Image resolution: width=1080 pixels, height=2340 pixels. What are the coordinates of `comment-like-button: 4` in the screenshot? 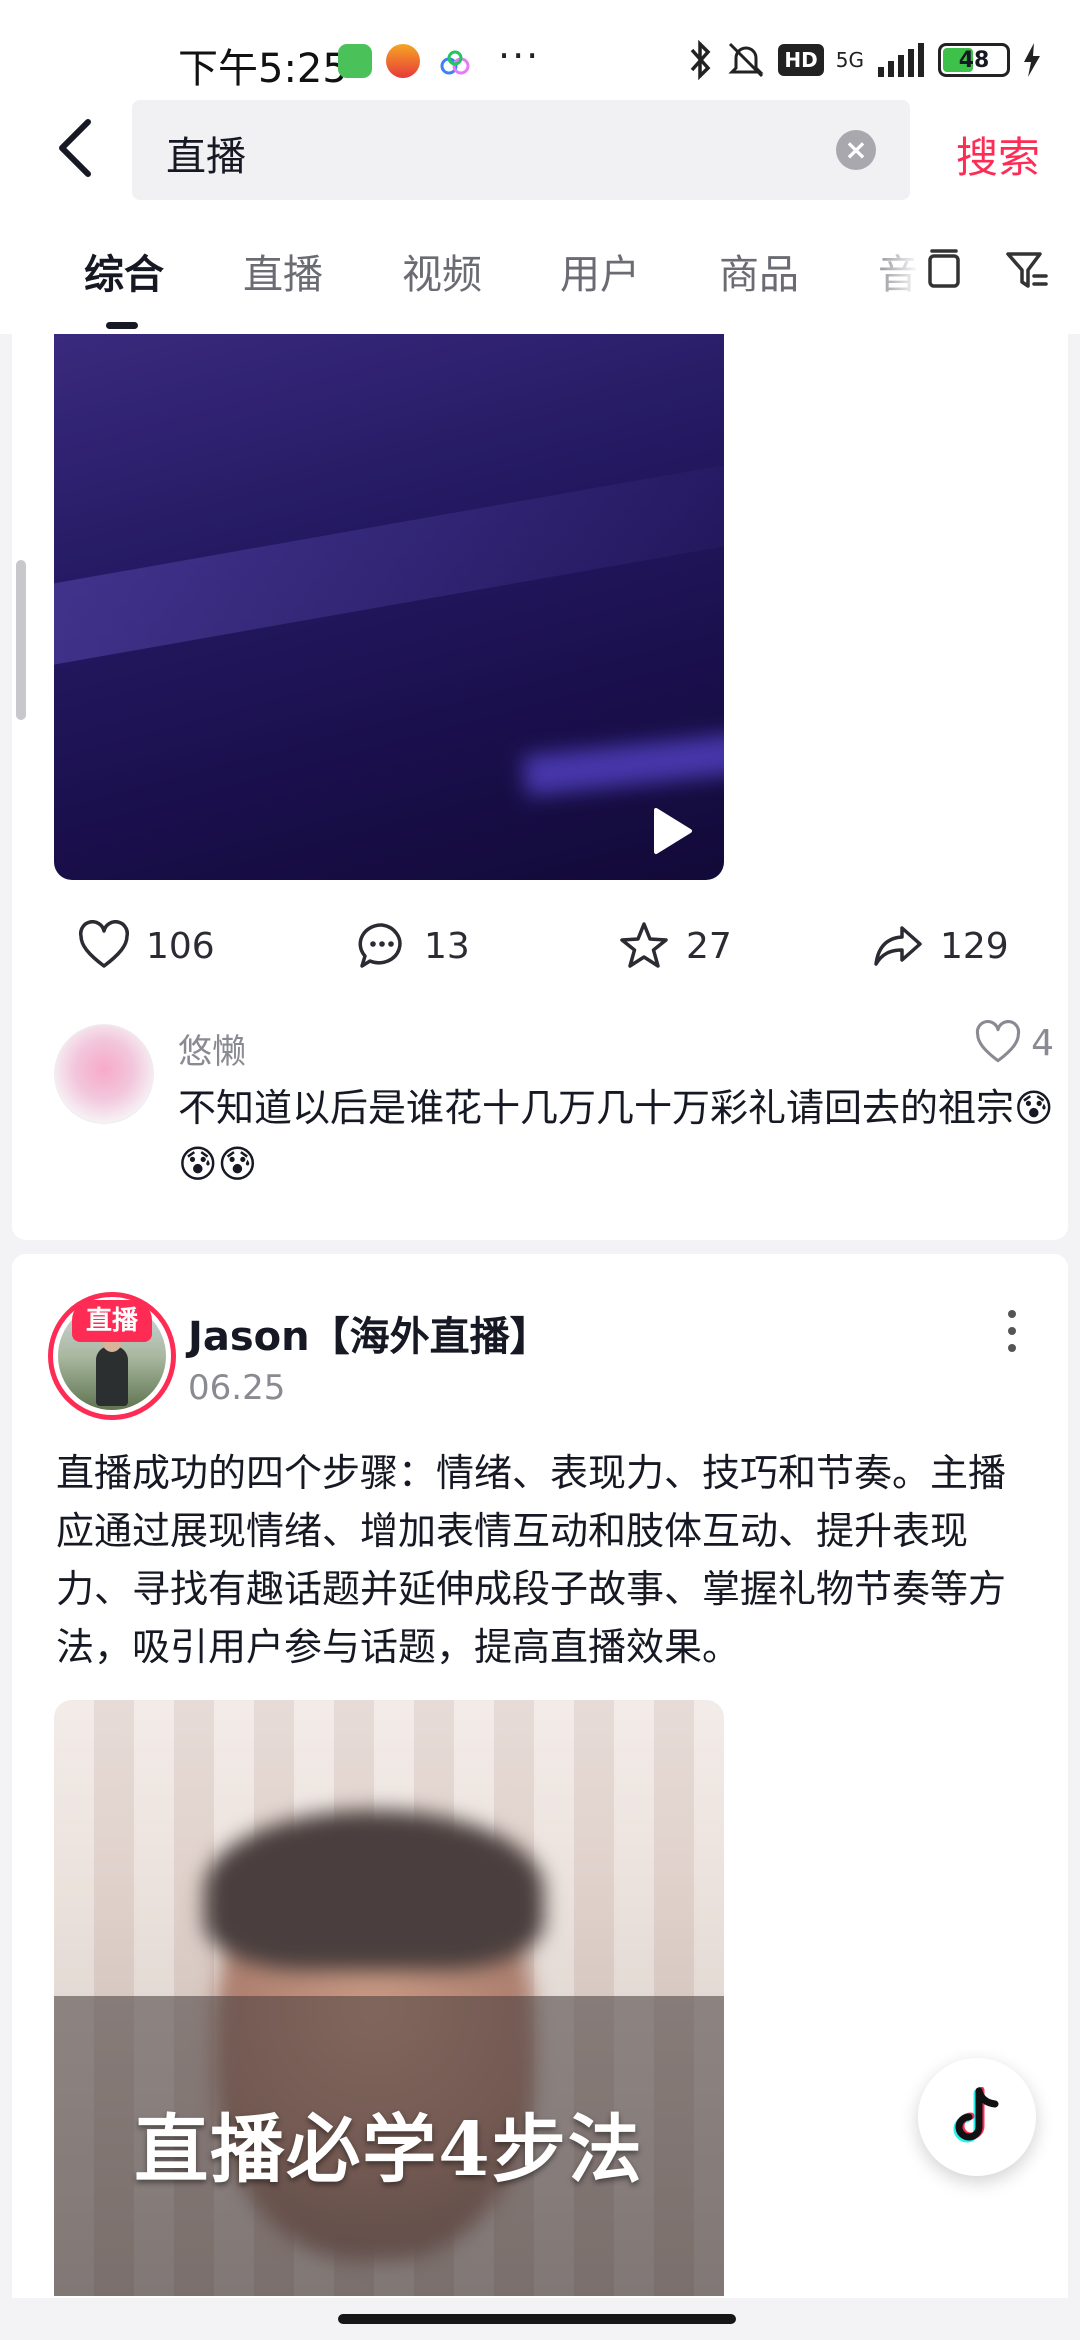 It's located at (1014, 1043).